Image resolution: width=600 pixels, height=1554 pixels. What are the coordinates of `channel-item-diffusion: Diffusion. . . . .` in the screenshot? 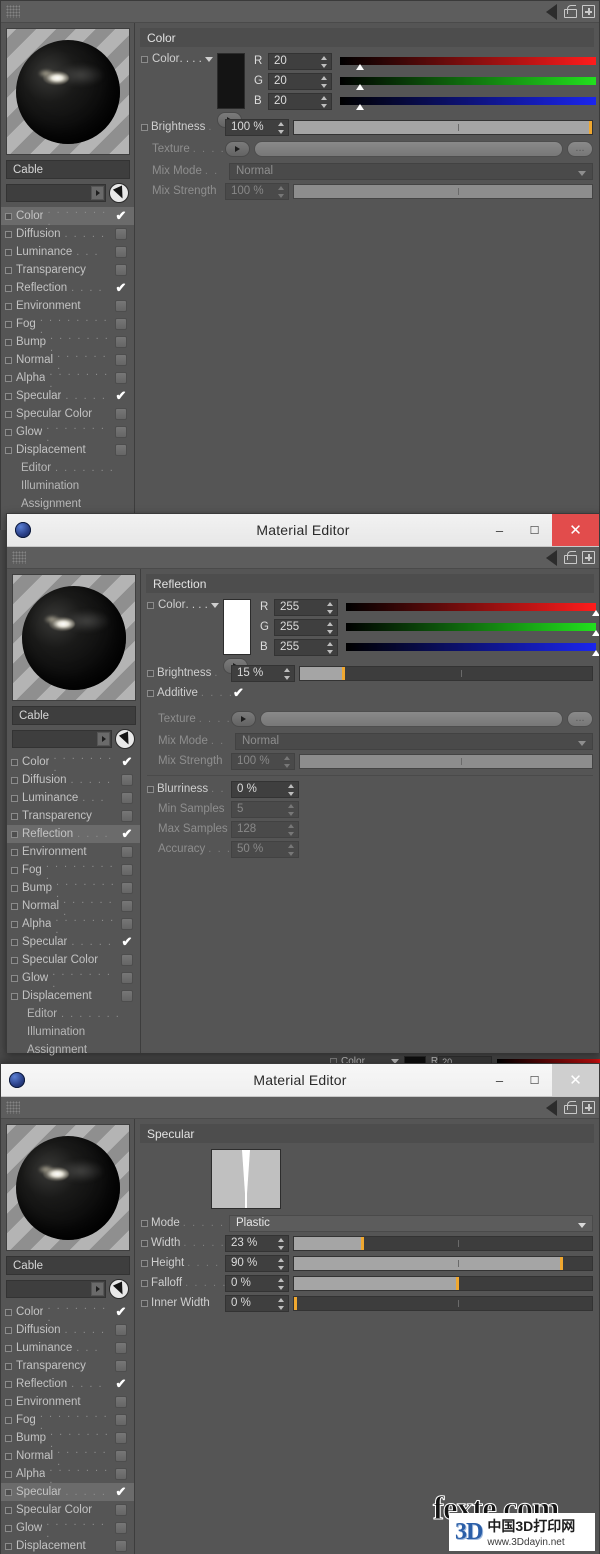 It's located at (67, 234).